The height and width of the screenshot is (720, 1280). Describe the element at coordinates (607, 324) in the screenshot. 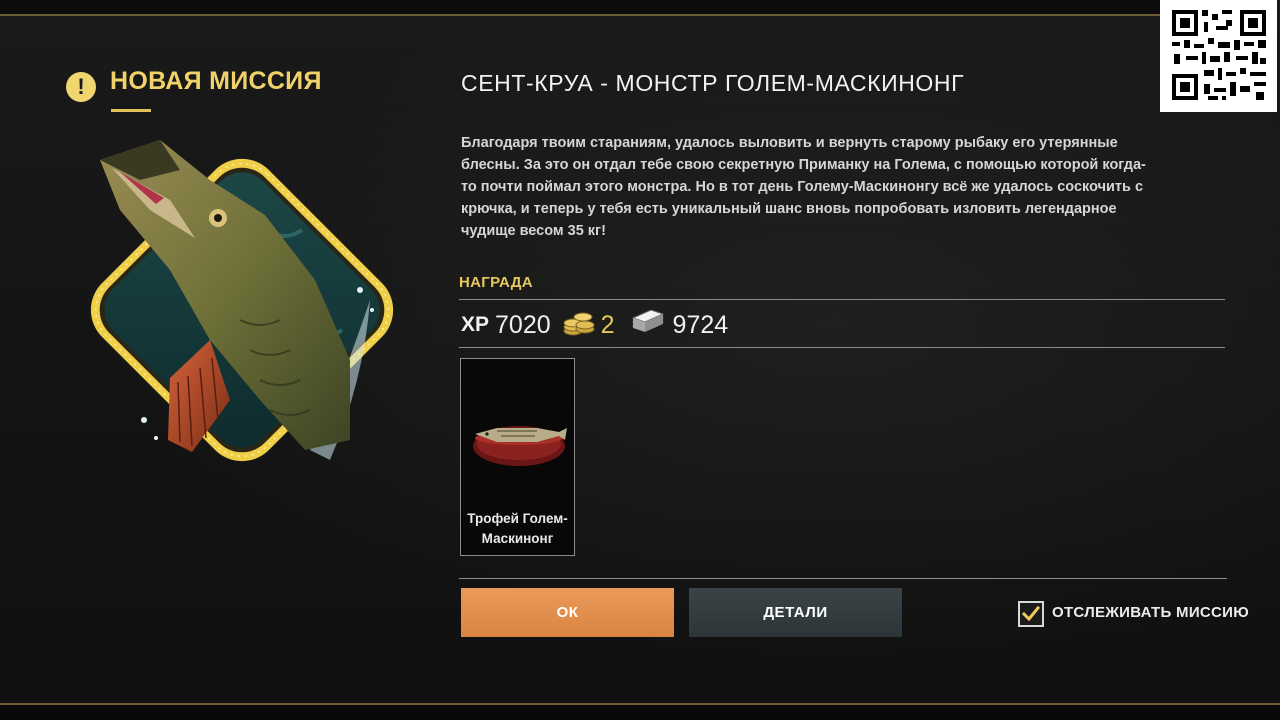

I see `coins-value: 2` at that location.